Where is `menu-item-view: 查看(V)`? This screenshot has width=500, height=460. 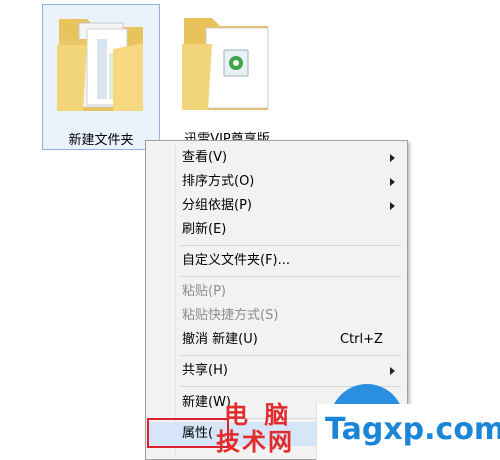
menu-item-view: 查看(V) is located at coordinates (276, 158).